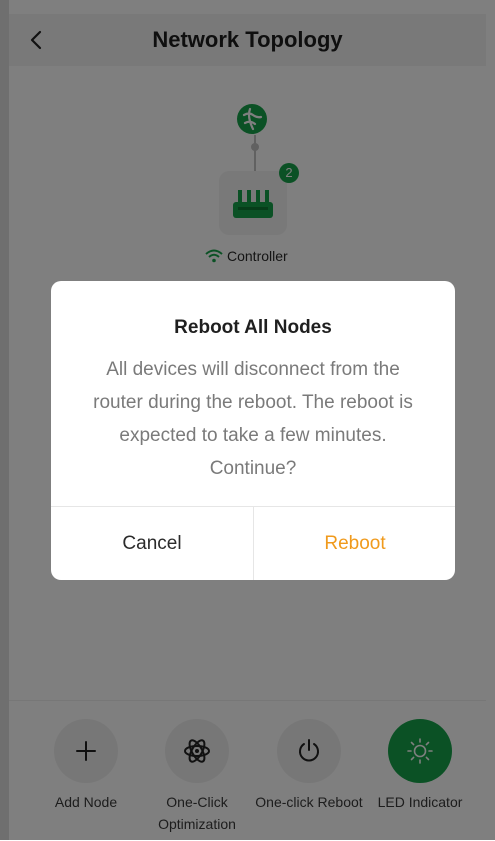 This screenshot has height=841, width=495. Describe the element at coordinates (354, 543) in the screenshot. I see `reboot-confirm-button: Reboot` at that location.